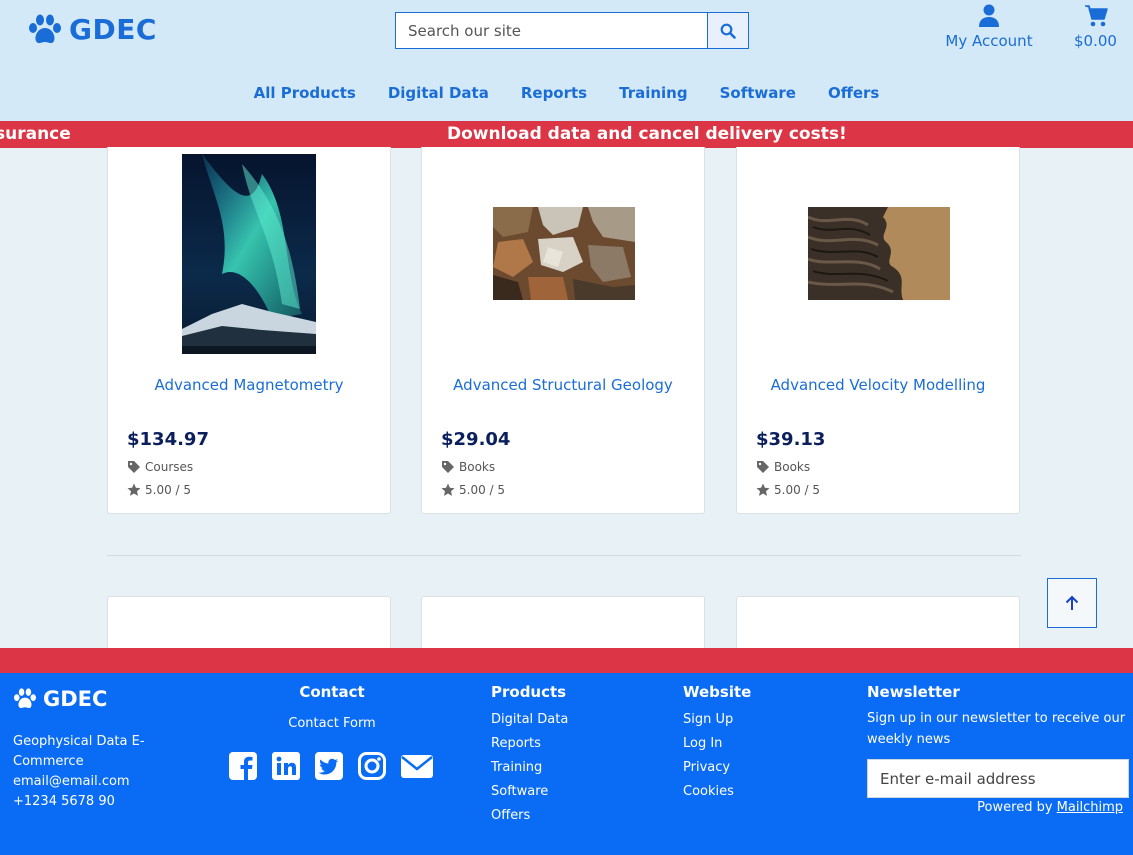  What do you see at coordinates (249, 385) in the screenshot?
I see `product-title: Advanced Magnetometry` at bounding box center [249, 385].